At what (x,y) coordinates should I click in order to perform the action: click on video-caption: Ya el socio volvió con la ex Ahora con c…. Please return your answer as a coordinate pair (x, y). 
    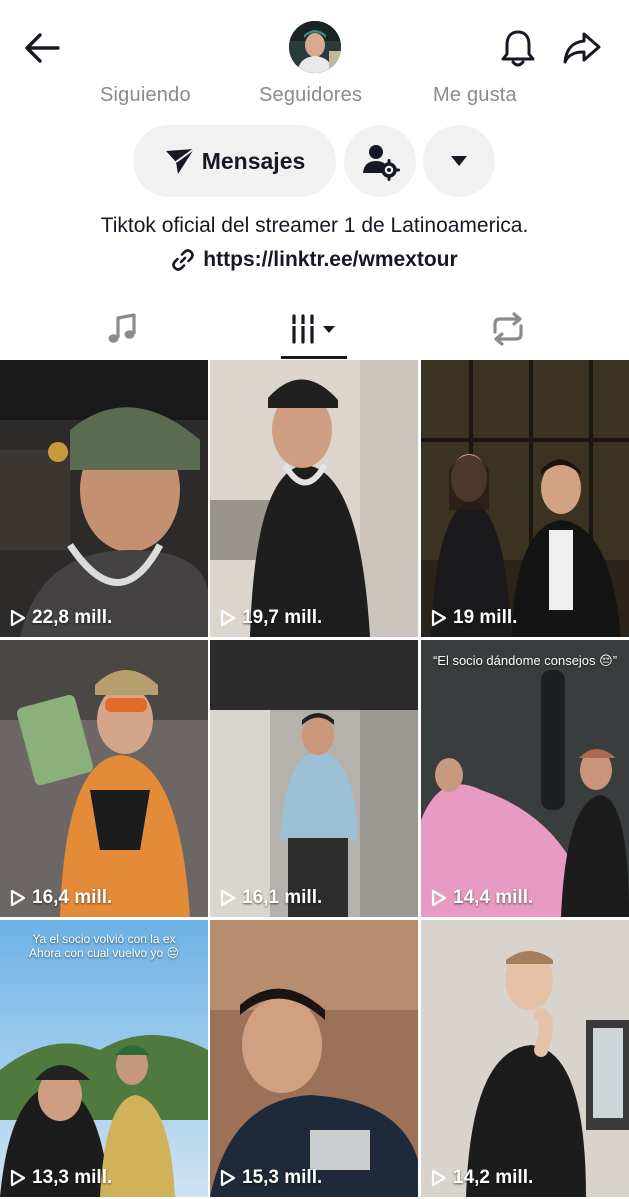
    Looking at the image, I should click on (104, 946).